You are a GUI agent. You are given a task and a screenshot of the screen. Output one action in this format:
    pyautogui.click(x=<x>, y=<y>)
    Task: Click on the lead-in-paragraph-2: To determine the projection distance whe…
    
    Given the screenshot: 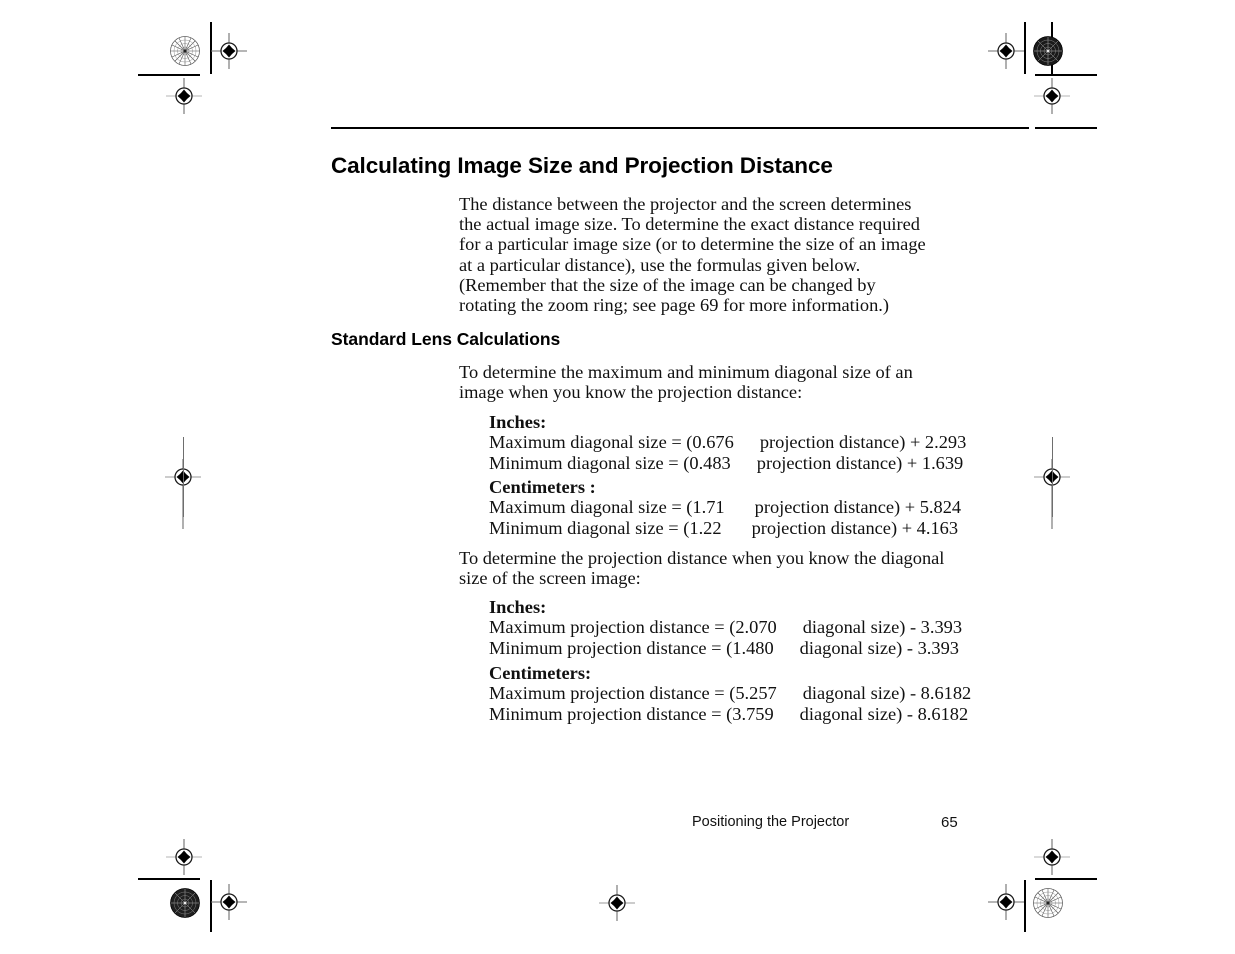 What is the action you would take?
    pyautogui.click(x=702, y=568)
    